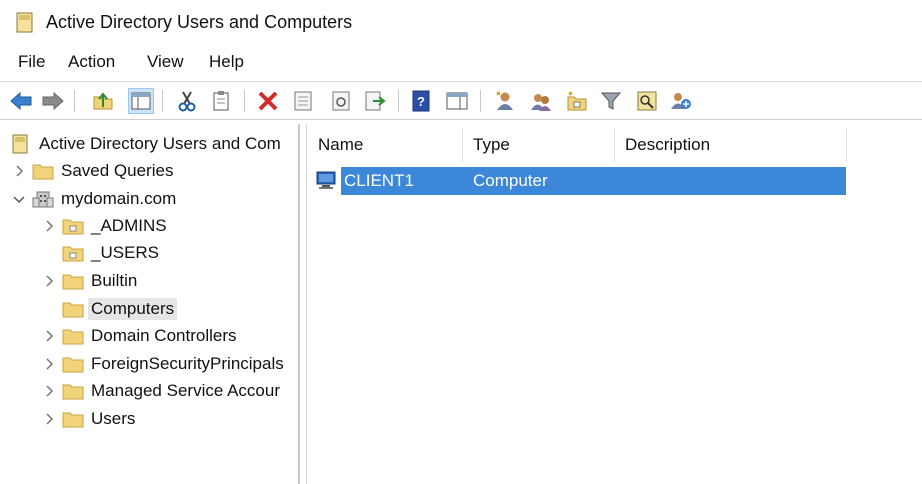 The height and width of the screenshot is (484, 922). I want to click on tree-item-label: _USERS, so click(125, 252).